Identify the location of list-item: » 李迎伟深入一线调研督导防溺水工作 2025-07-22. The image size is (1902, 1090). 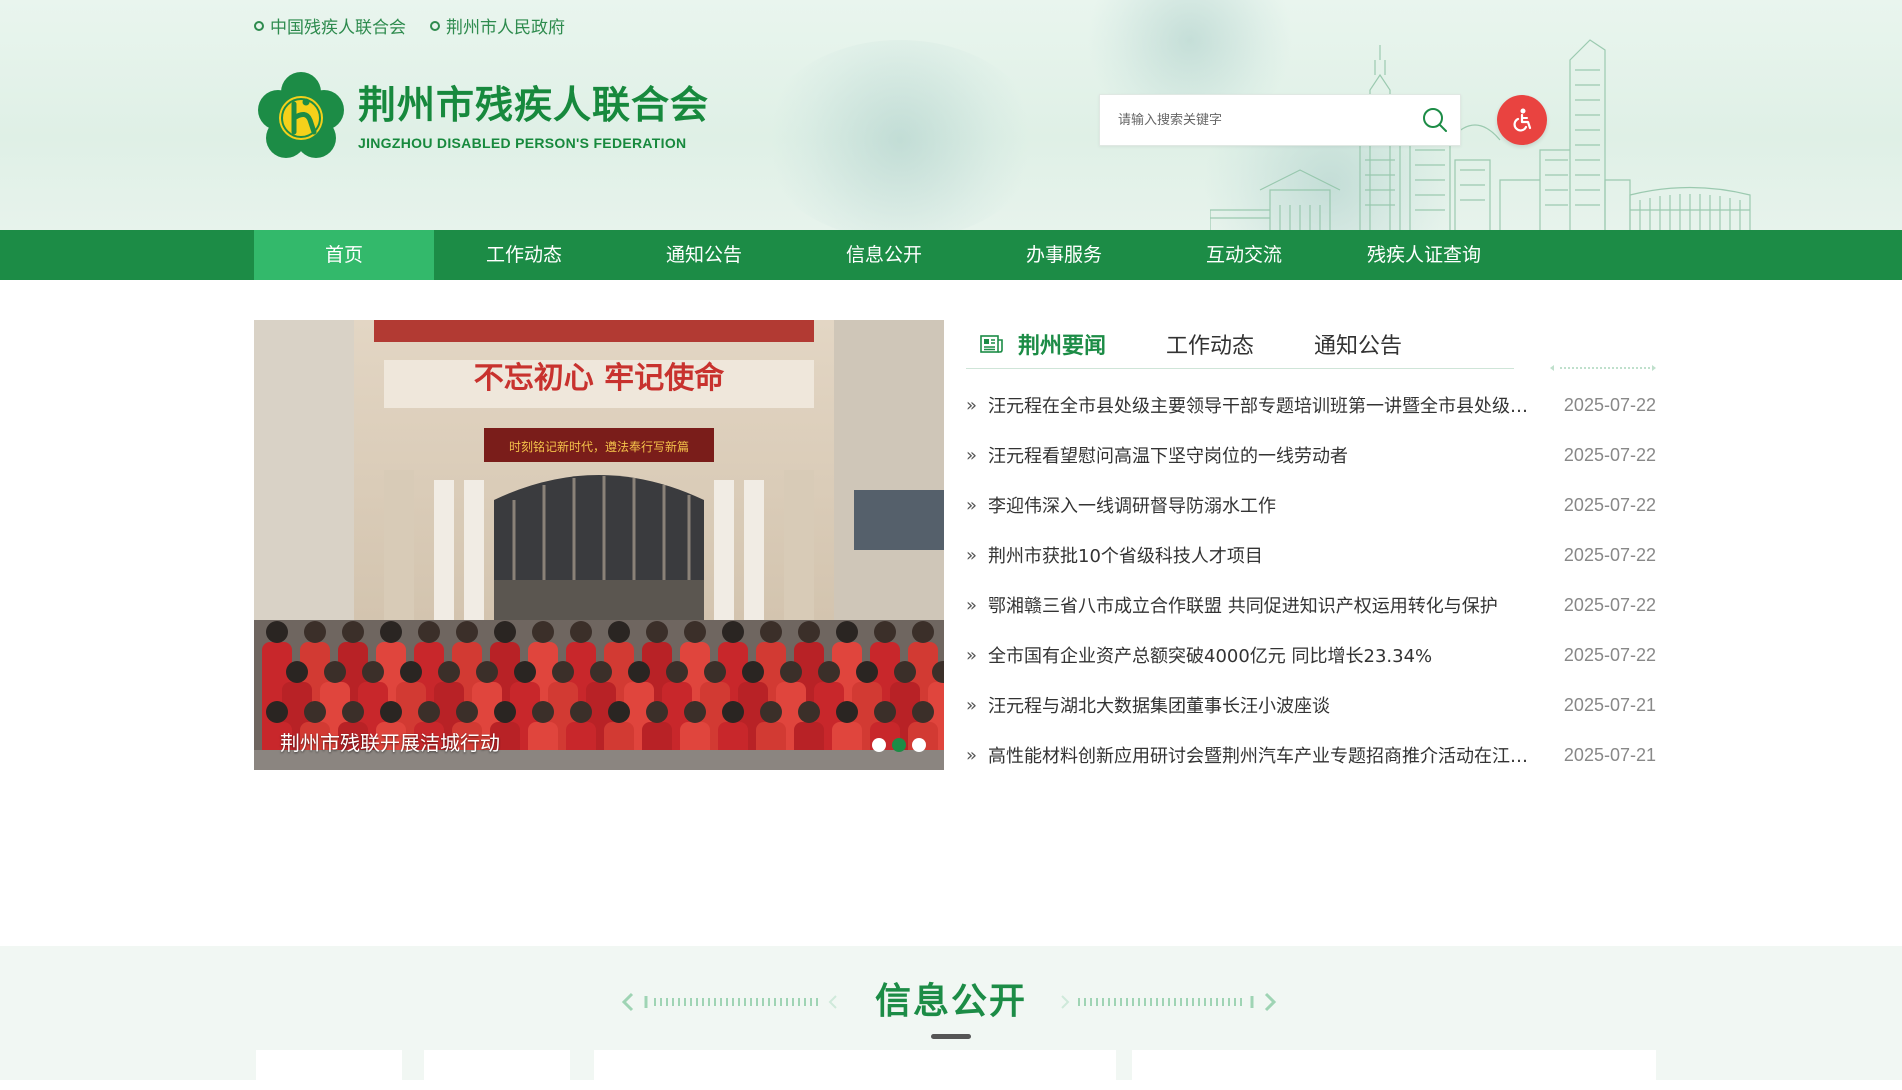
(1311, 505).